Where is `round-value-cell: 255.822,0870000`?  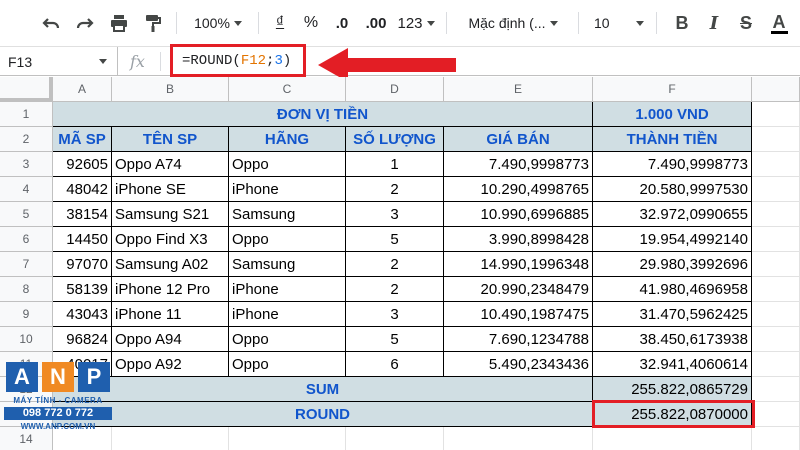 round-value-cell: 255.822,0870000 is located at coordinates (672, 414).